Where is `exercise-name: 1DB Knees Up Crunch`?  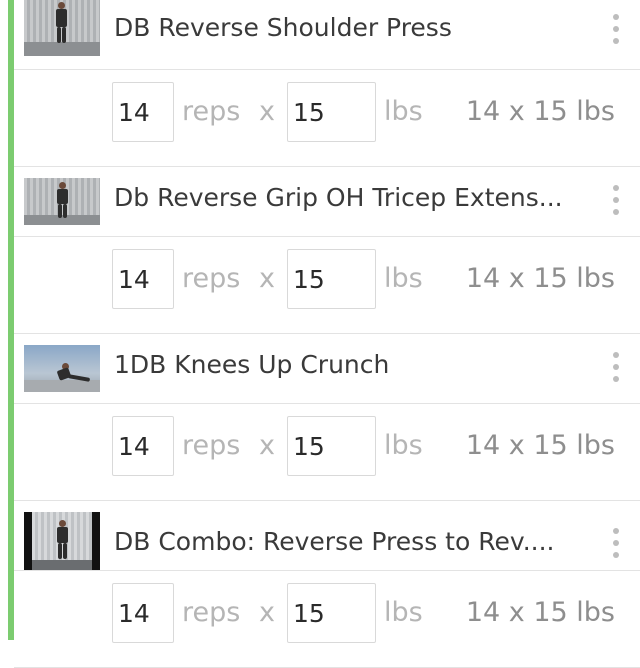
exercise-name: 1DB Knees Up Crunch is located at coordinates (251, 365).